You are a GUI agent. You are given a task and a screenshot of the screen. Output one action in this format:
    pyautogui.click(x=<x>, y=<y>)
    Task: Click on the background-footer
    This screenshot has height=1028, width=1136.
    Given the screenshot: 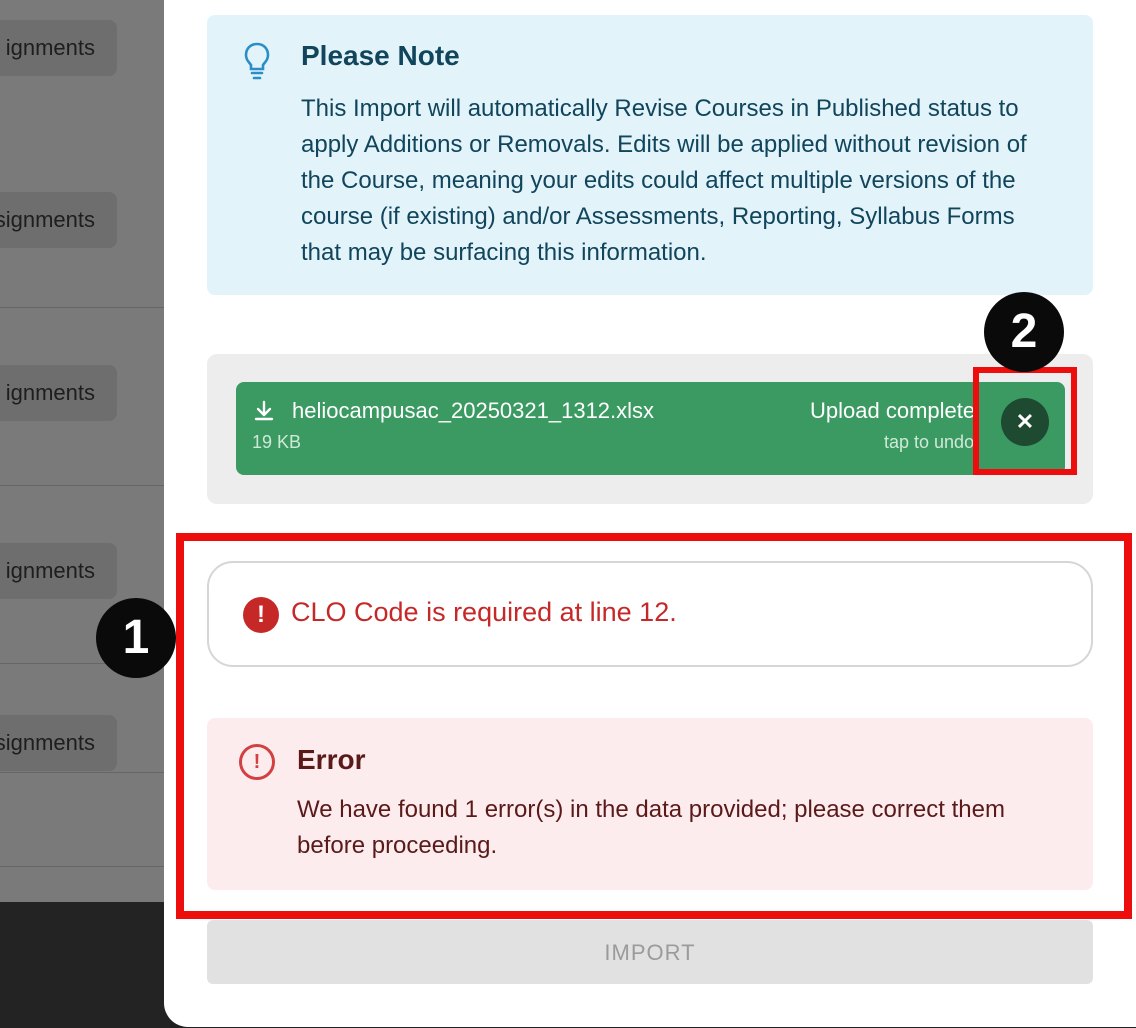 What is the action you would take?
    pyautogui.click(x=85, y=965)
    